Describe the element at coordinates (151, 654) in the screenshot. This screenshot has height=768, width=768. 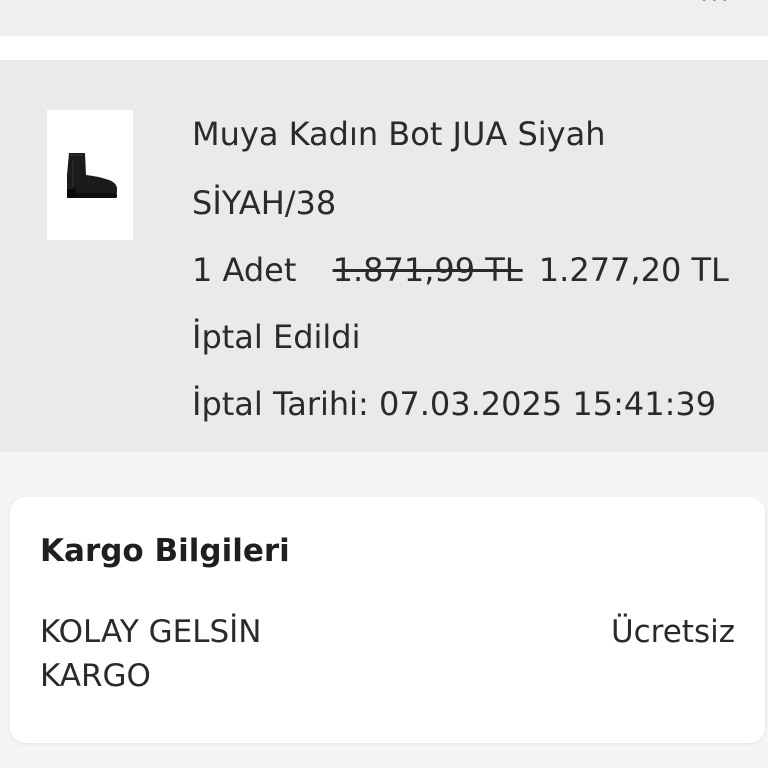
I see `cargo-carrier: KOLAY GELSİN KARGO` at that location.